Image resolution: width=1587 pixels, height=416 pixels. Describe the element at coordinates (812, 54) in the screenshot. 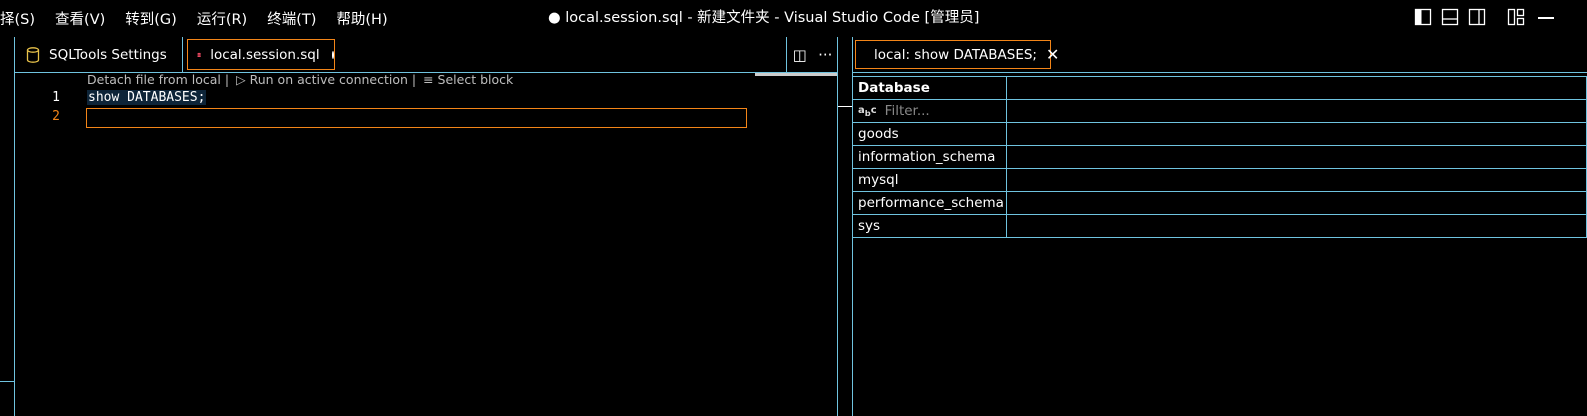

I see `editor-actions: ◫ ···` at that location.